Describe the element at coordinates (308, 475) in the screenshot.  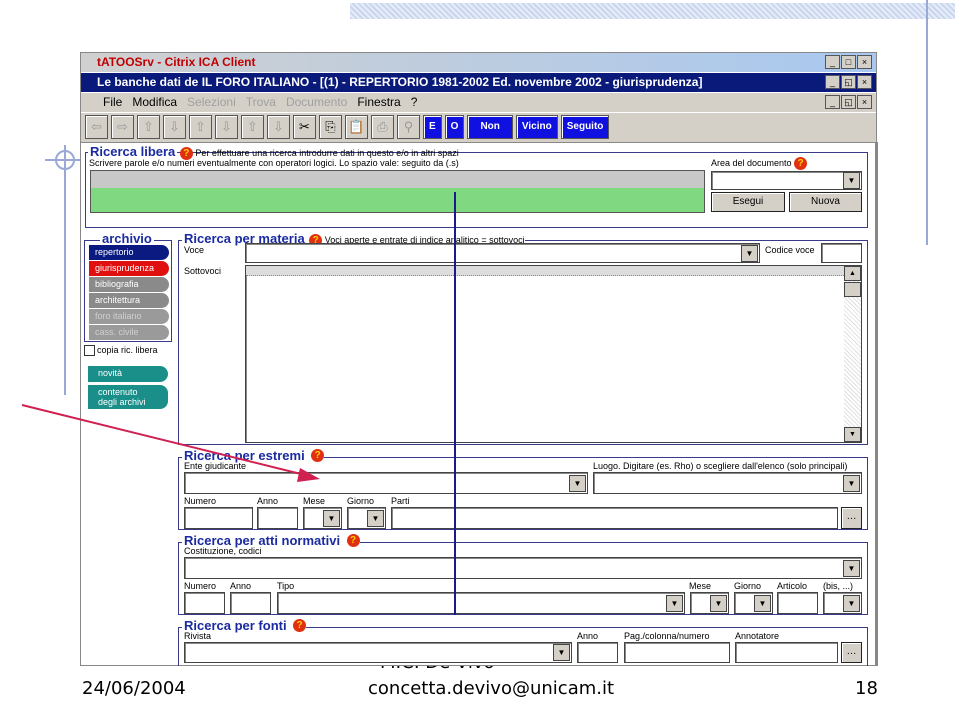
I see `arrow-head` at that location.